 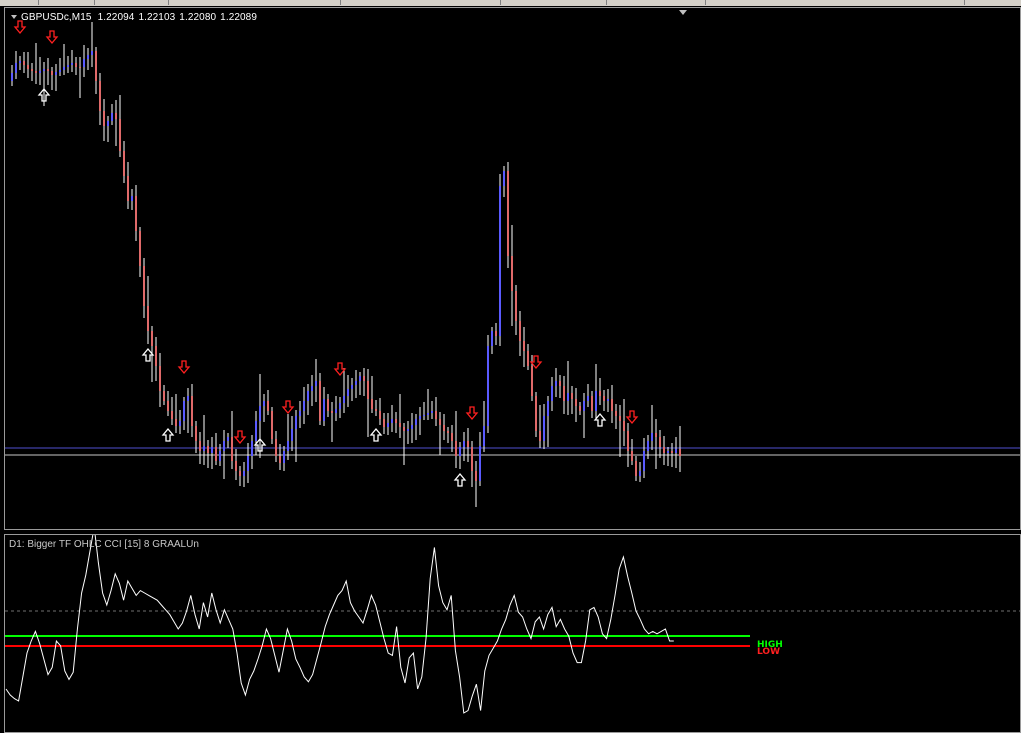 What do you see at coordinates (157, 17) in the screenshot?
I see `high-price: 1.22103` at bounding box center [157, 17].